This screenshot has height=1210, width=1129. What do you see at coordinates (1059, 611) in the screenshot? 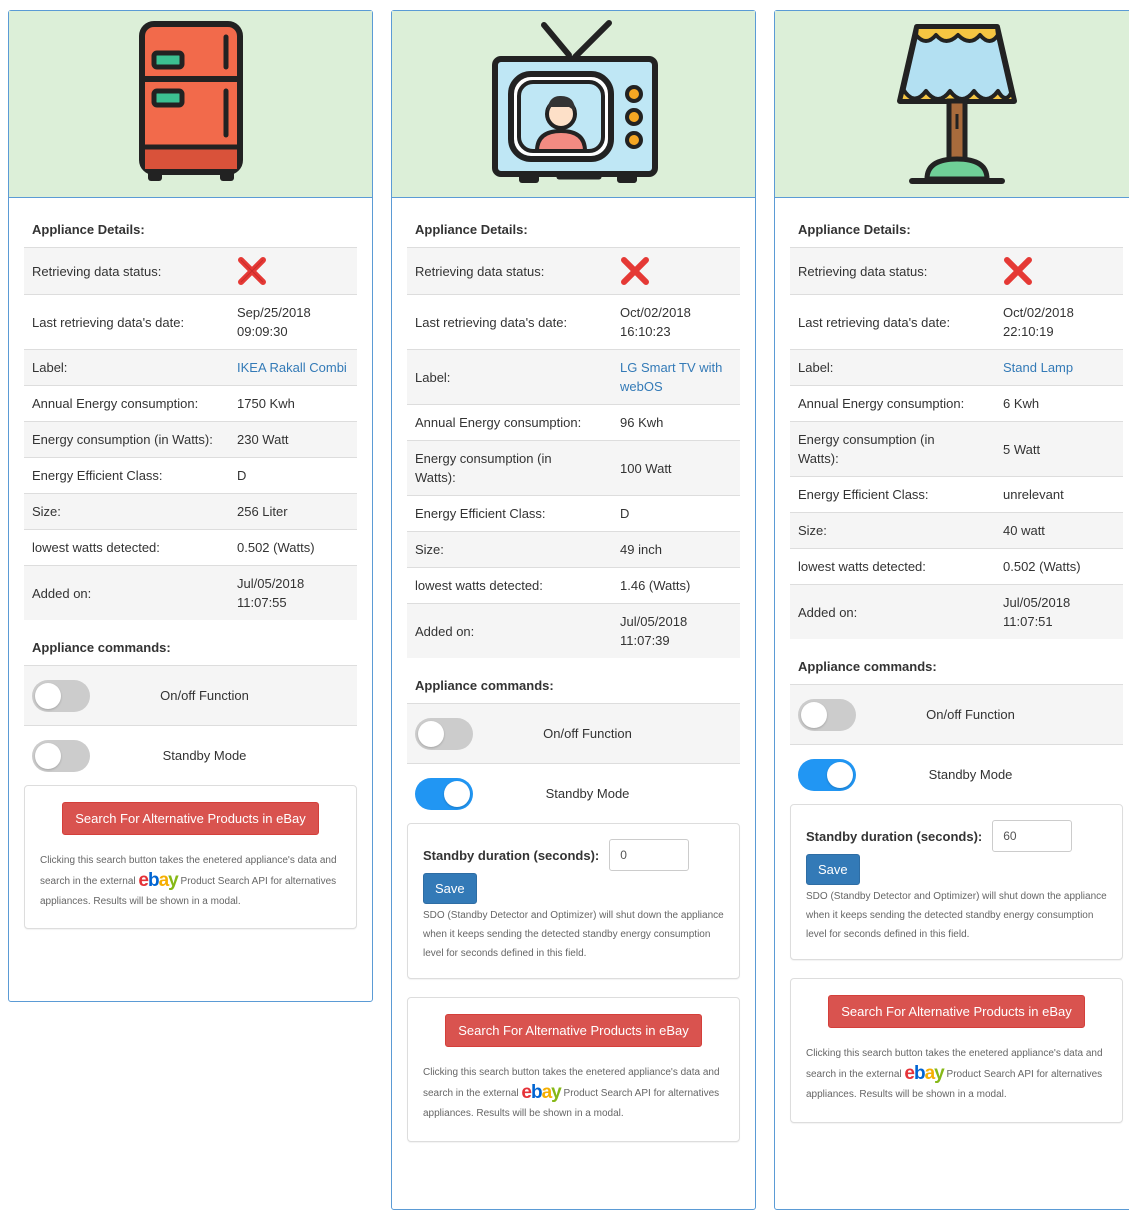
I see `row-value: Jul/05/2018 11:07:51` at bounding box center [1059, 611].